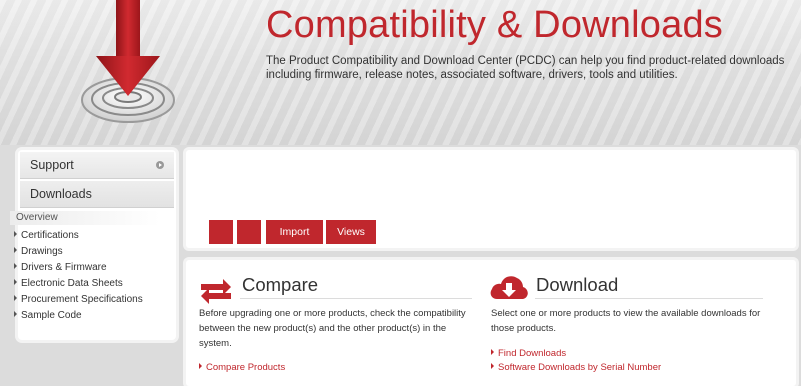 The height and width of the screenshot is (386, 801). Describe the element at coordinates (356, 298) in the screenshot. I see `compare-divider` at that location.